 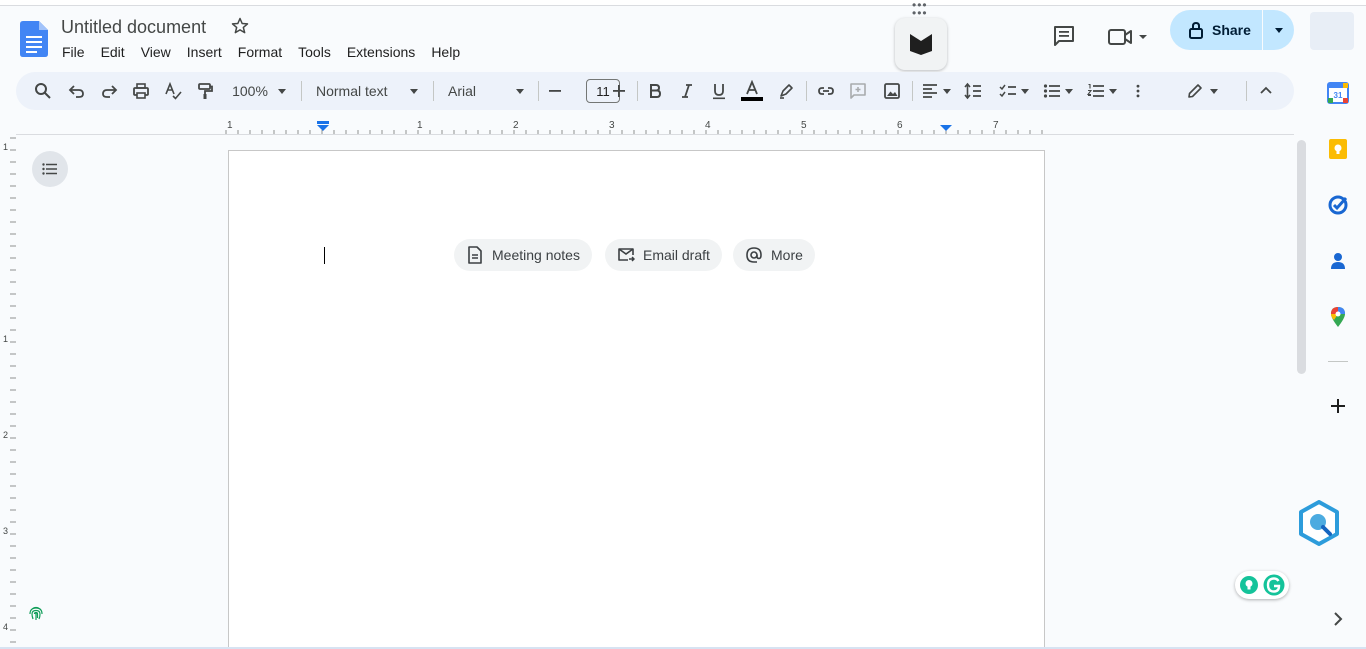 What do you see at coordinates (1138, 91) in the screenshot?
I see `more-options-button` at bounding box center [1138, 91].